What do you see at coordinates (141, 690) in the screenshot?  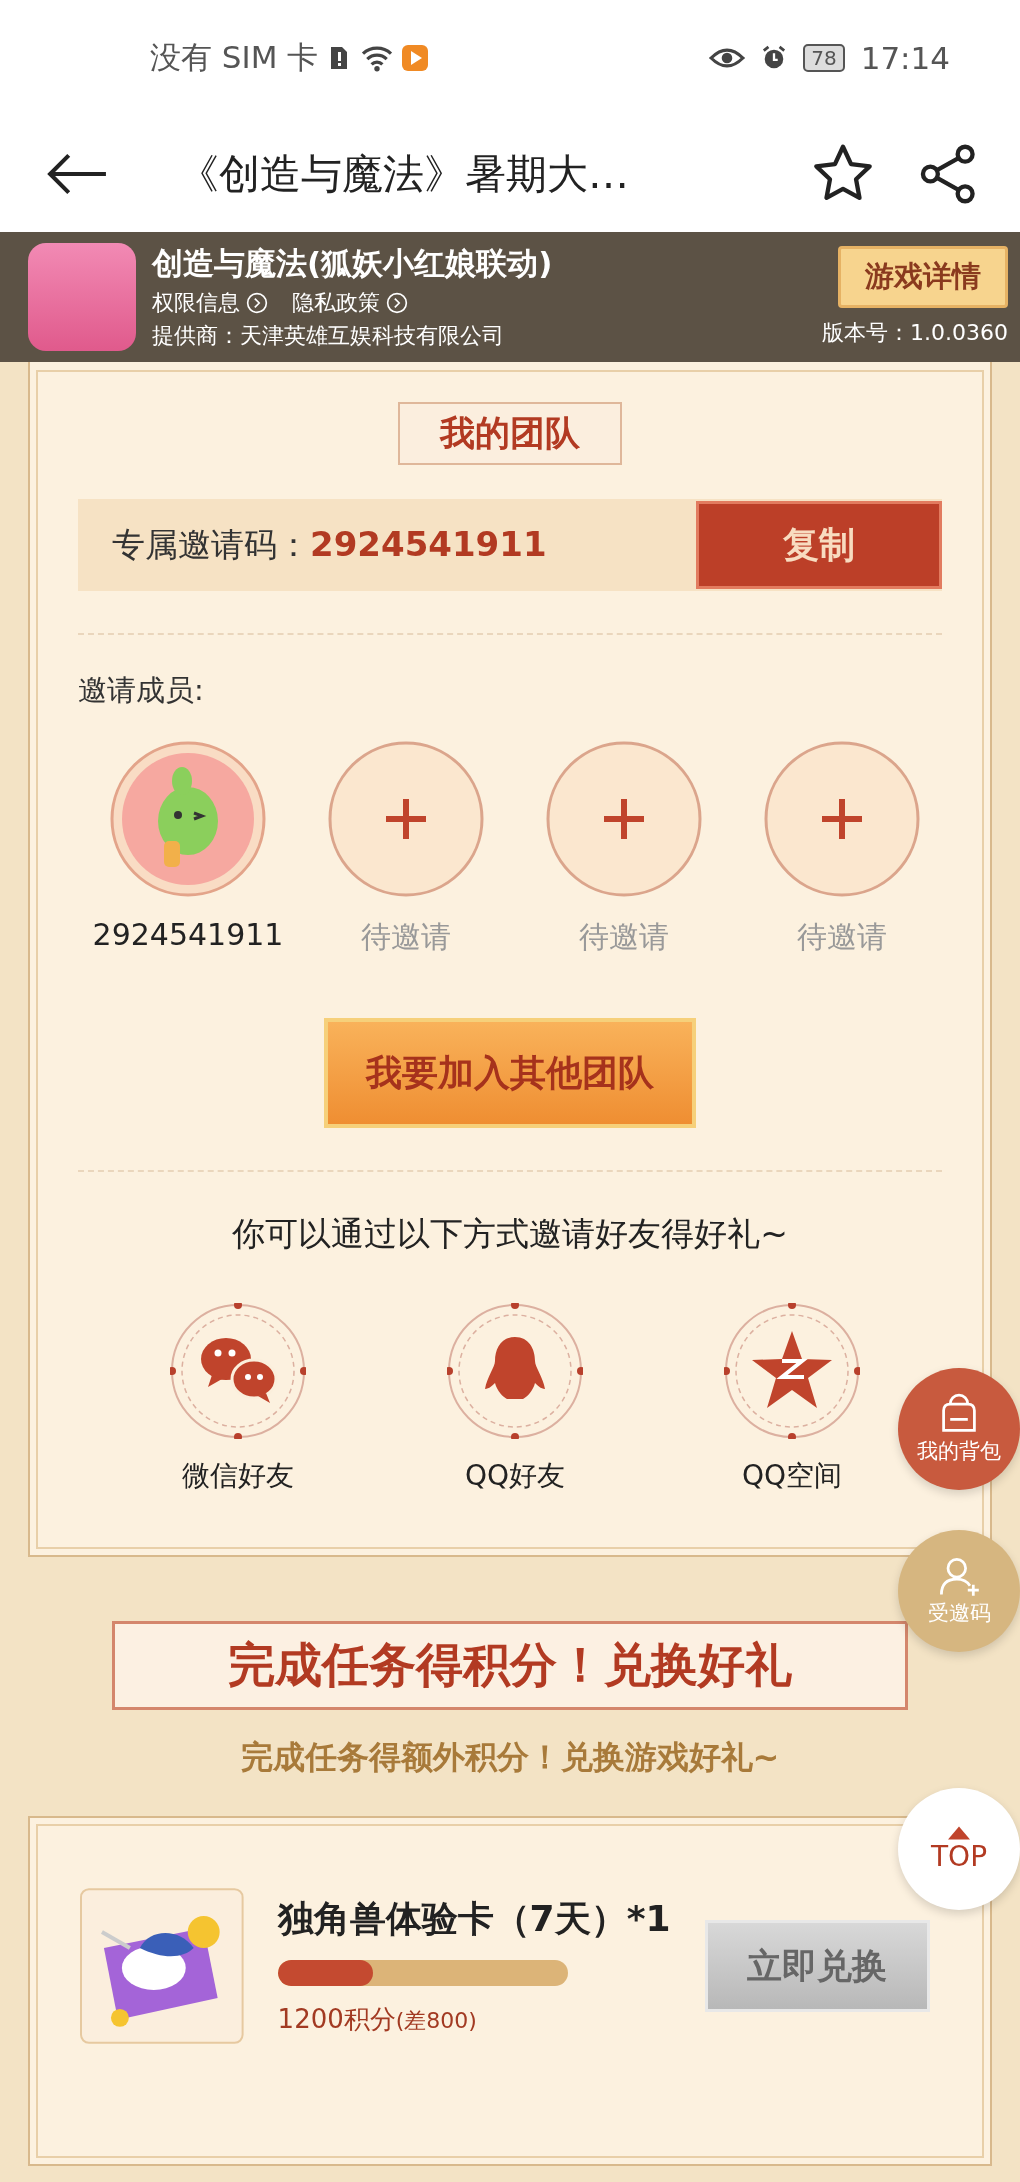 I see `members-label: 邀请成员:` at bounding box center [141, 690].